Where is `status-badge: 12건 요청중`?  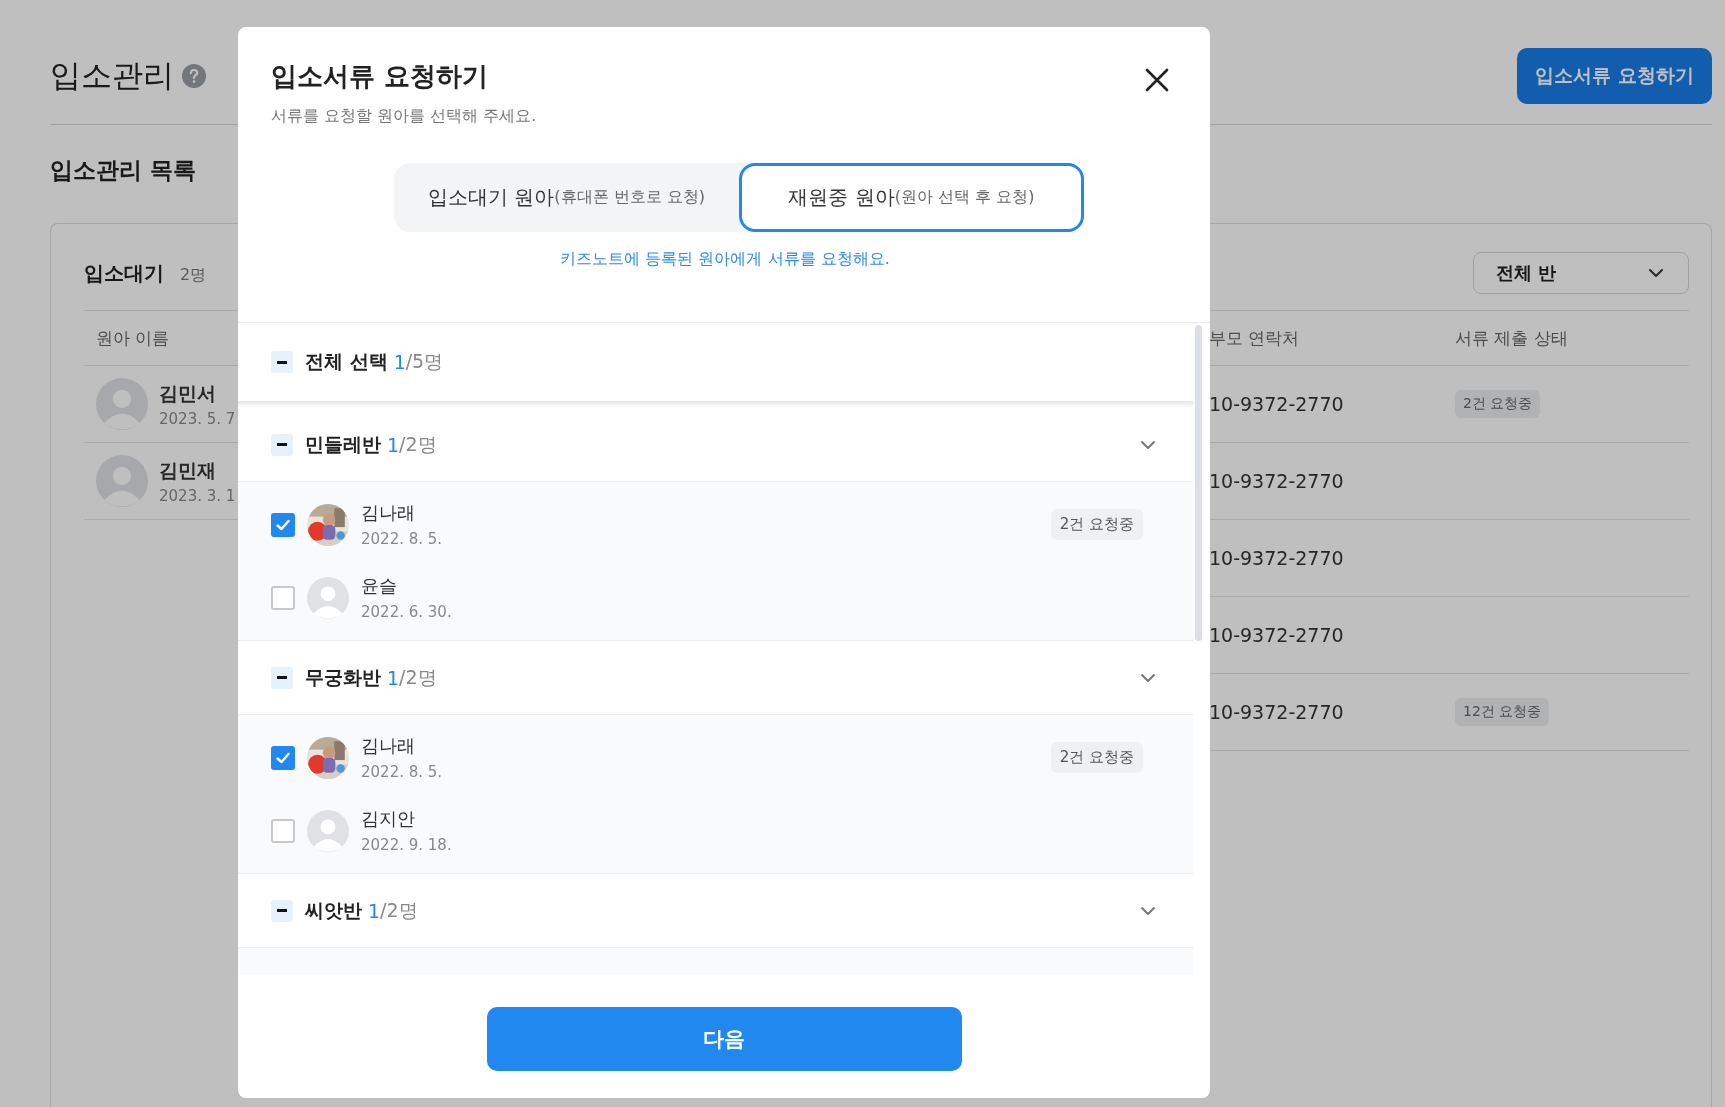 status-badge: 12건 요청중 is located at coordinates (1502, 712).